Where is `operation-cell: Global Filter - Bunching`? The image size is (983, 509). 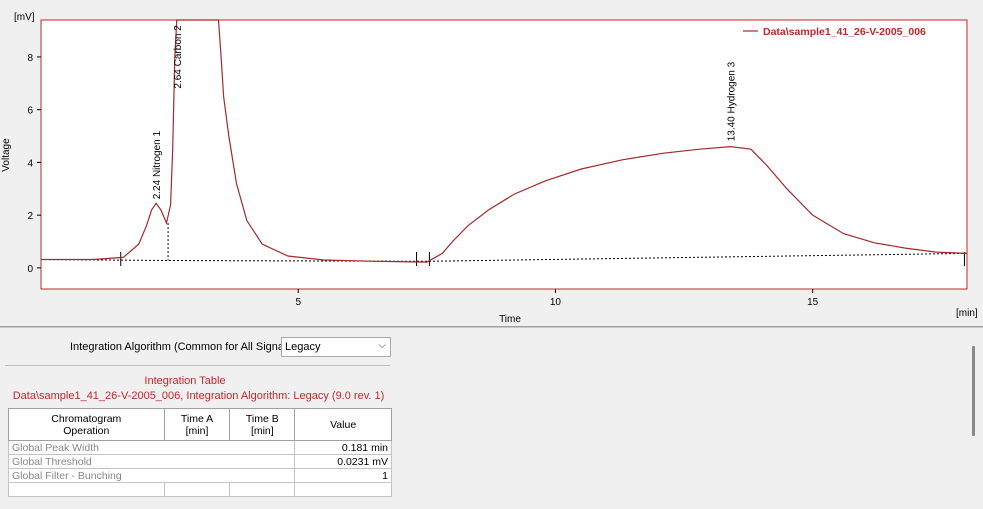 operation-cell: Global Filter - Bunching is located at coordinates (151, 475).